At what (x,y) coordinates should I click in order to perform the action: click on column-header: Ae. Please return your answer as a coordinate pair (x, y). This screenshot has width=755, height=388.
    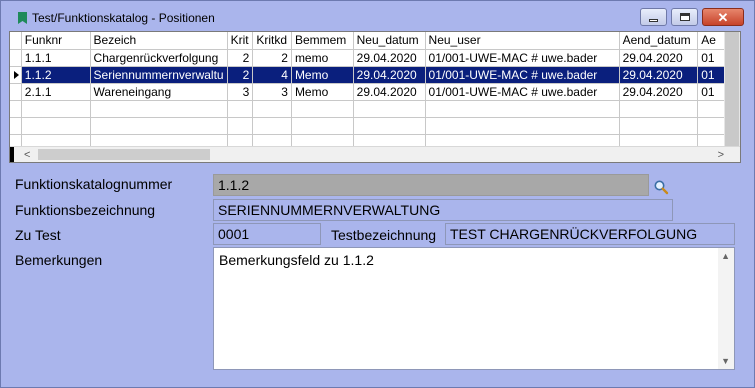
    Looking at the image, I should click on (711, 41).